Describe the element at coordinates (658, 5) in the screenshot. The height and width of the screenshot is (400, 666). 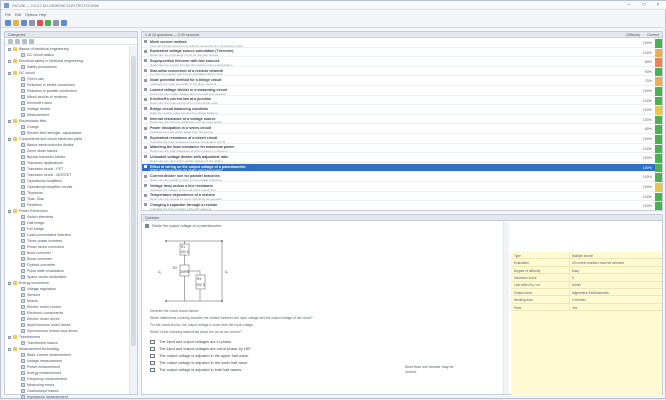
I see `close-button: ×` at that location.